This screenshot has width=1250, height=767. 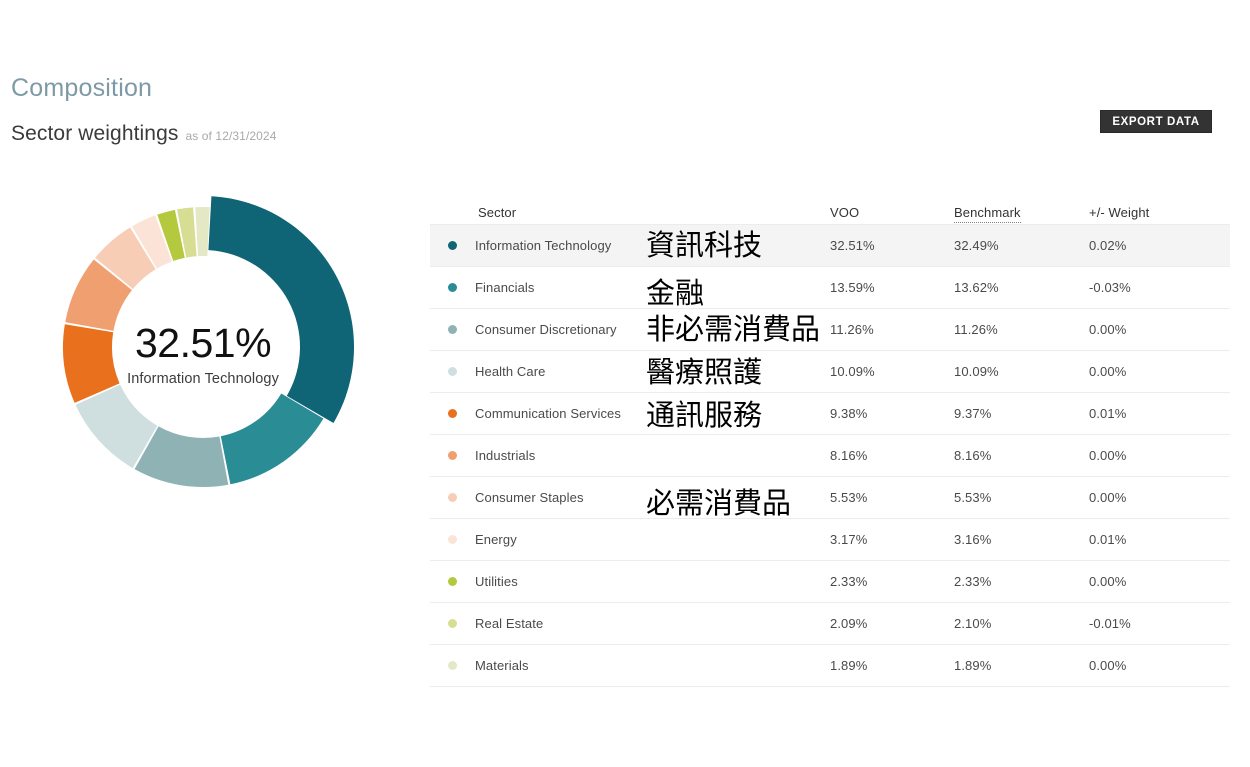 What do you see at coordinates (852, 287) in the screenshot?
I see `cell-voo-weight: 13.59%` at bounding box center [852, 287].